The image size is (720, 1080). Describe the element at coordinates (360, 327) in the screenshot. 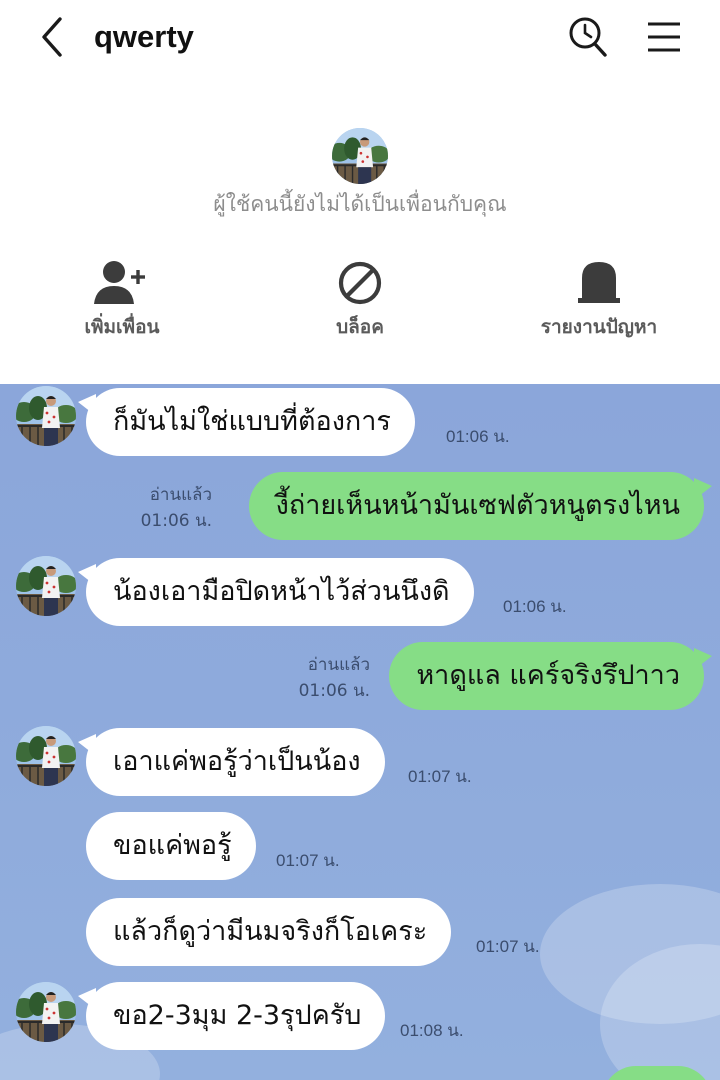

I see `block-label: บล็อค` at that location.